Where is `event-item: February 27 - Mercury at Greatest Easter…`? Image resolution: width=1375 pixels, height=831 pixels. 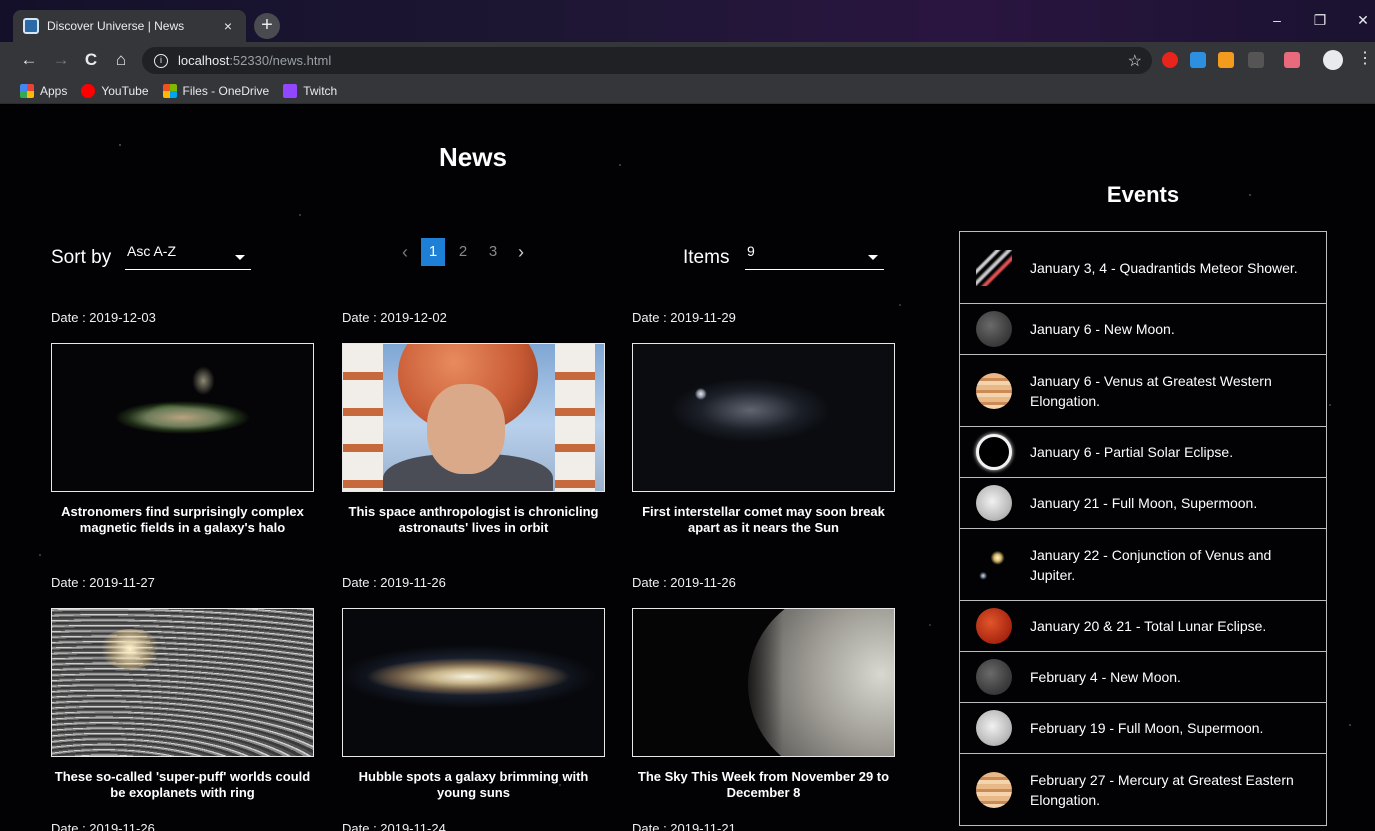
event-item: February 27 - Mercury at Greatest Easter… is located at coordinates (1143, 790).